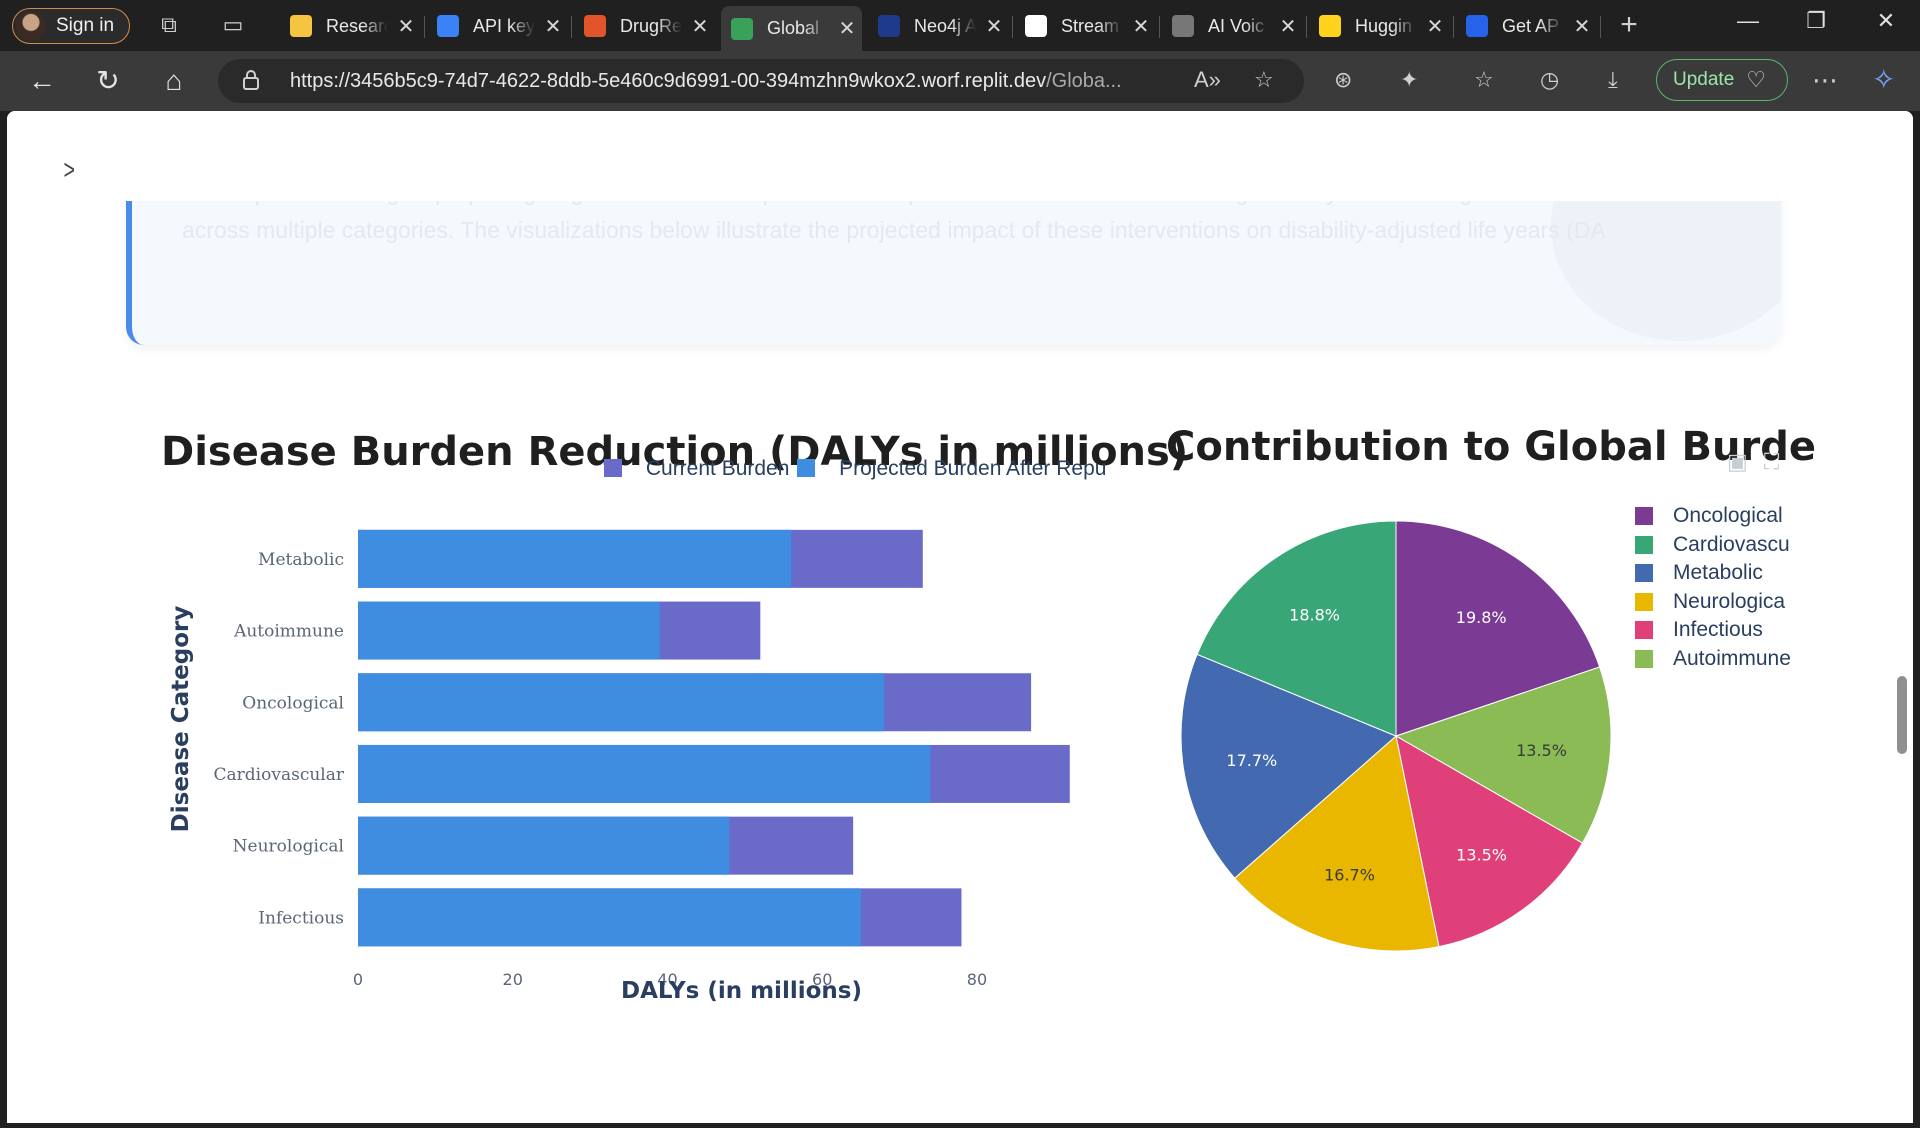  I want to click on browser-tab: AI Voic ✕, so click(1232, 26).